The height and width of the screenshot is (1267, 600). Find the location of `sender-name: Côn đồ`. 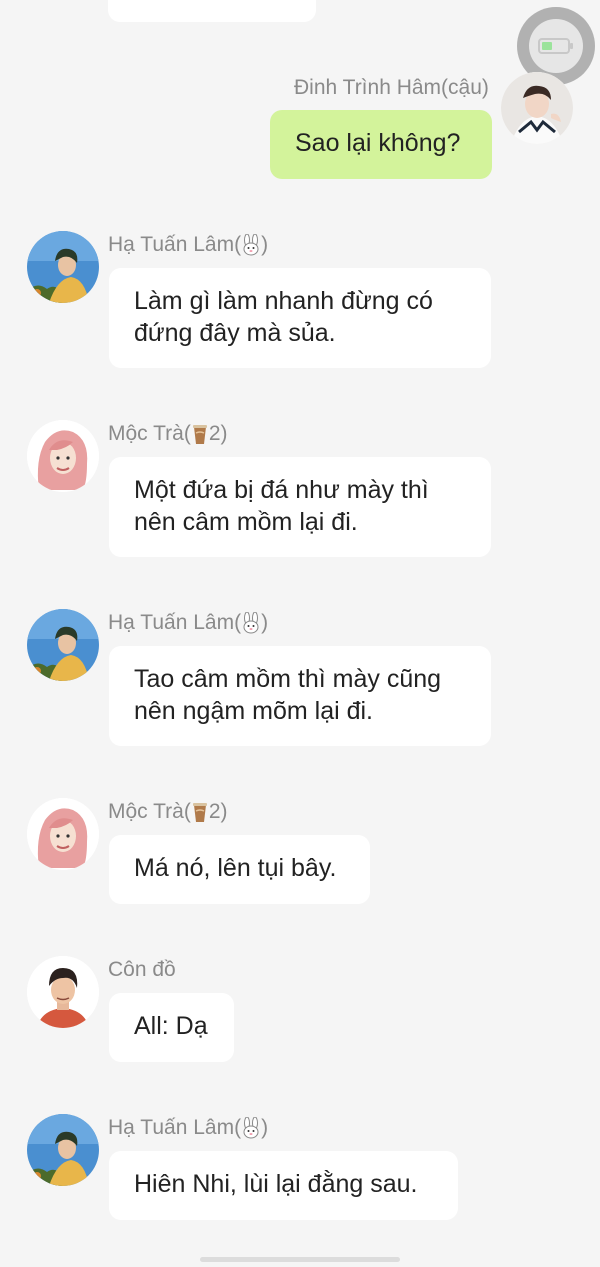

sender-name: Côn đồ is located at coordinates (142, 969).